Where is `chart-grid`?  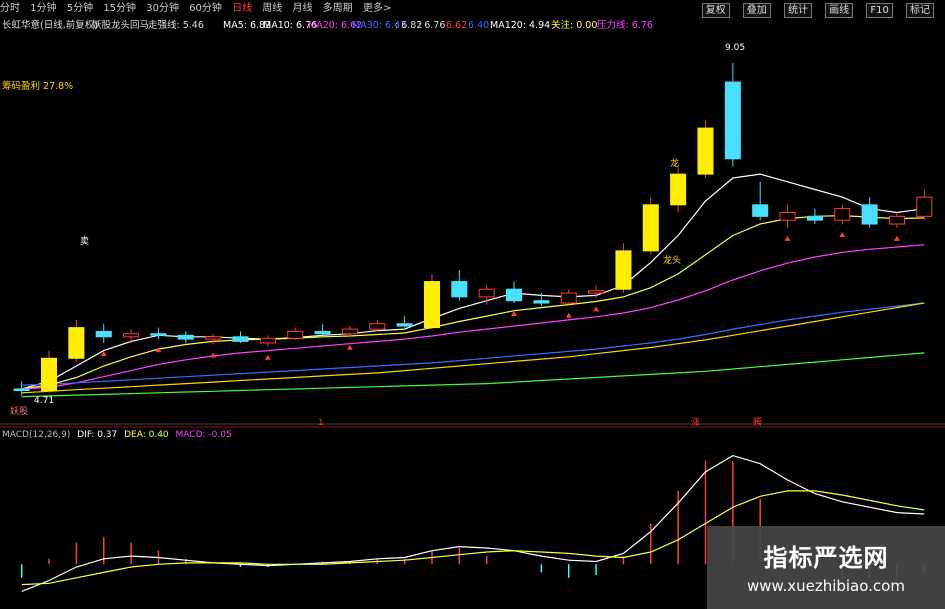
chart-grid is located at coordinates (472, 425).